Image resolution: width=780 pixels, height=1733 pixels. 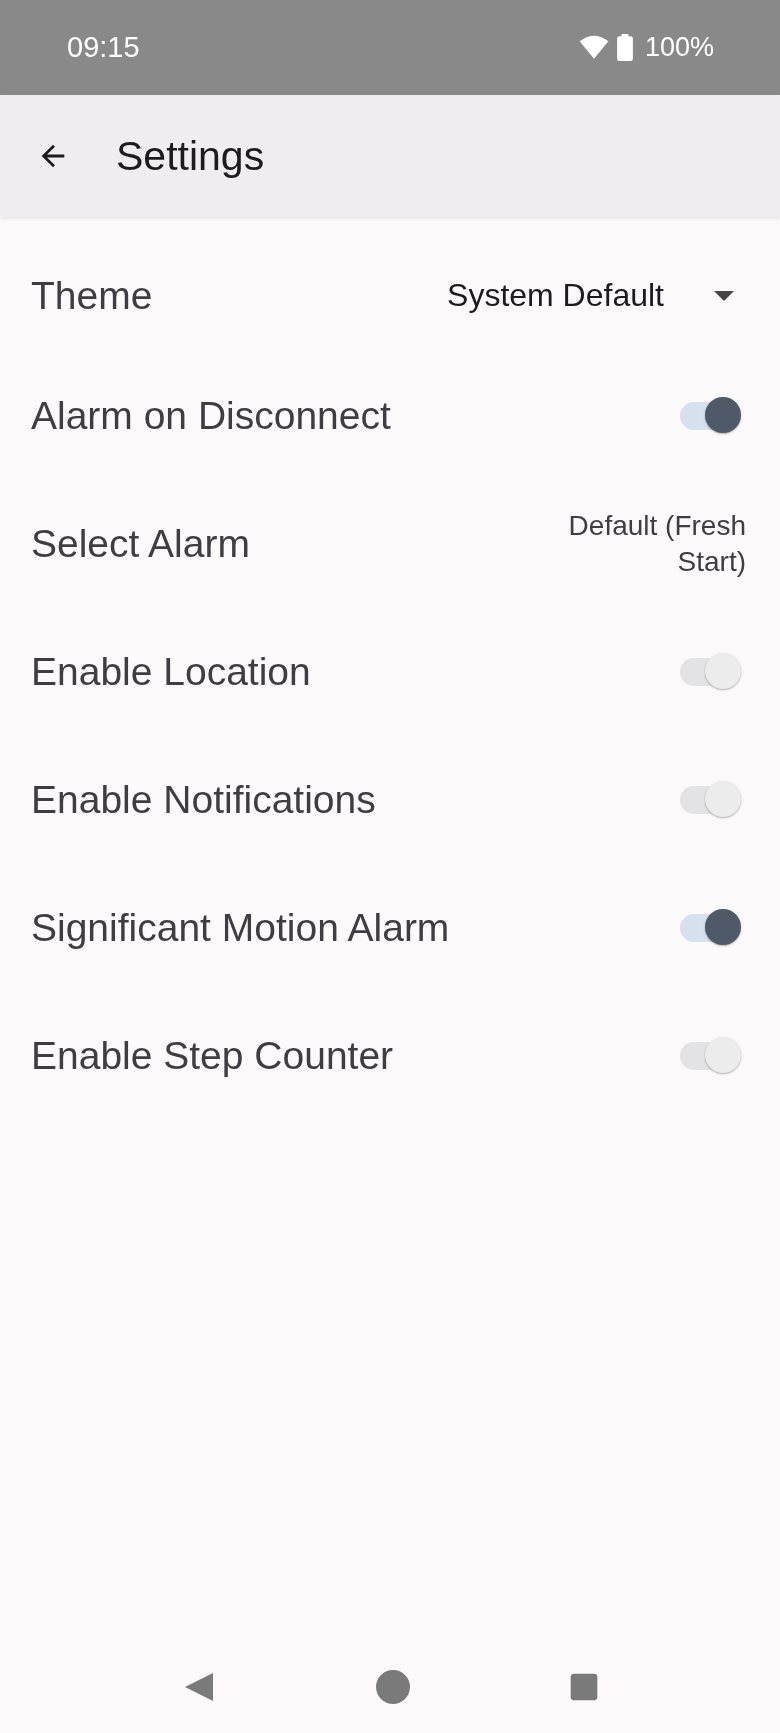 What do you see at coordinates (679, 47) in the screenshot?
I see `battery-percentage: 100%` at bounding box center [679, 47].